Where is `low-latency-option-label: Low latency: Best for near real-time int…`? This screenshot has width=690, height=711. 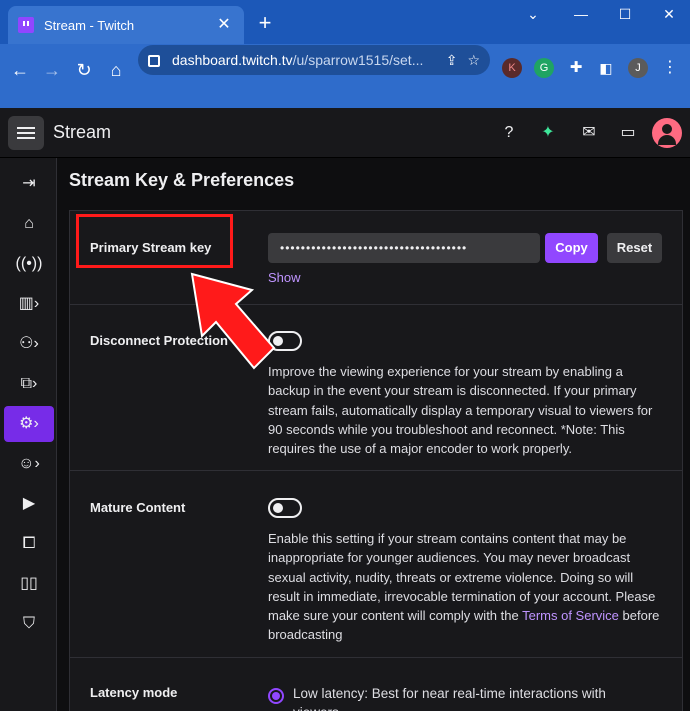
low-latency-option-label: Low latency: Best for near real-time int… is located at coordinates (449, 698).